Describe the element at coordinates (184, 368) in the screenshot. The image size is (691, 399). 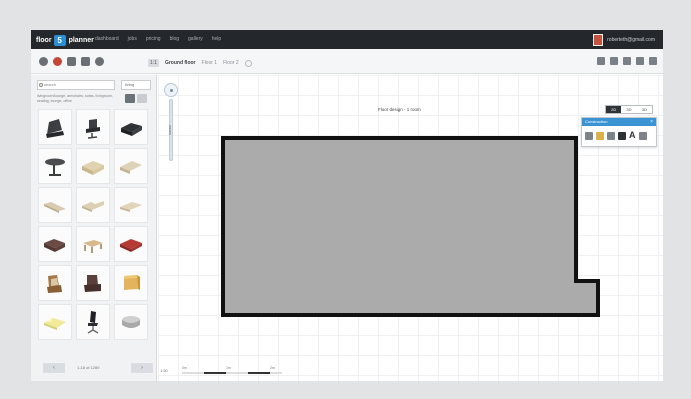
I see `scale-tick: 0m` at that location.